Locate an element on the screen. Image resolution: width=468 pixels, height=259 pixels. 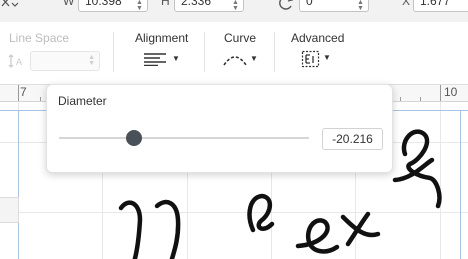
width-label: W is located at coordinates (69, 4).